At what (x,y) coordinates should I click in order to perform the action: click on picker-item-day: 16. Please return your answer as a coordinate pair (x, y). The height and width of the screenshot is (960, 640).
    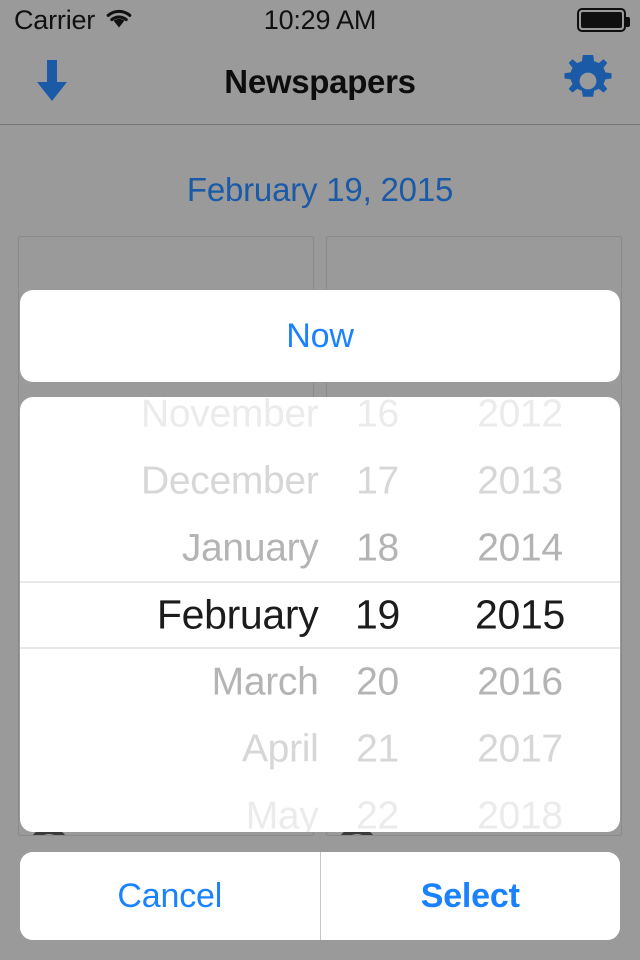
    Looking at the image, I should click on (378, 422).